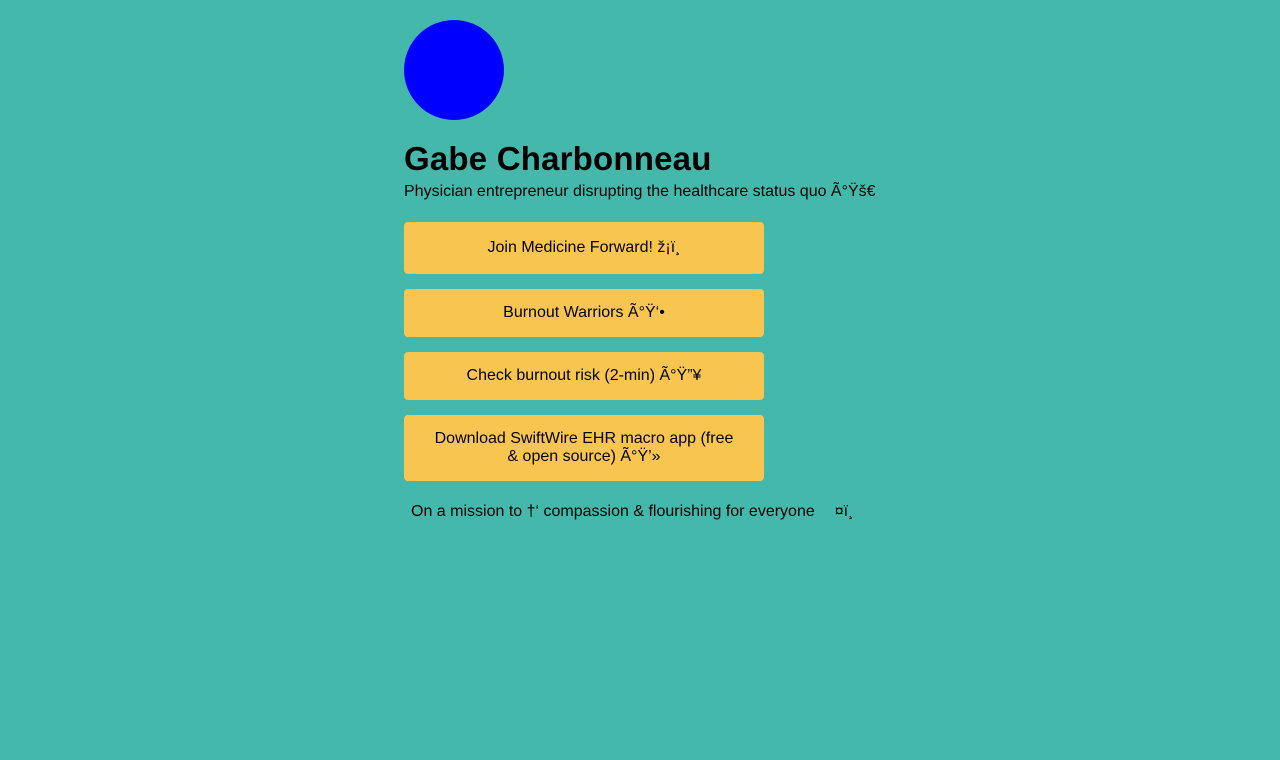 This screenshot has width=1280, height=760. What do you see at coordinates (558, 158) in the screenshot?
I see `profile-name: Gabe Charbonneau` at bounding box center [558, 158].